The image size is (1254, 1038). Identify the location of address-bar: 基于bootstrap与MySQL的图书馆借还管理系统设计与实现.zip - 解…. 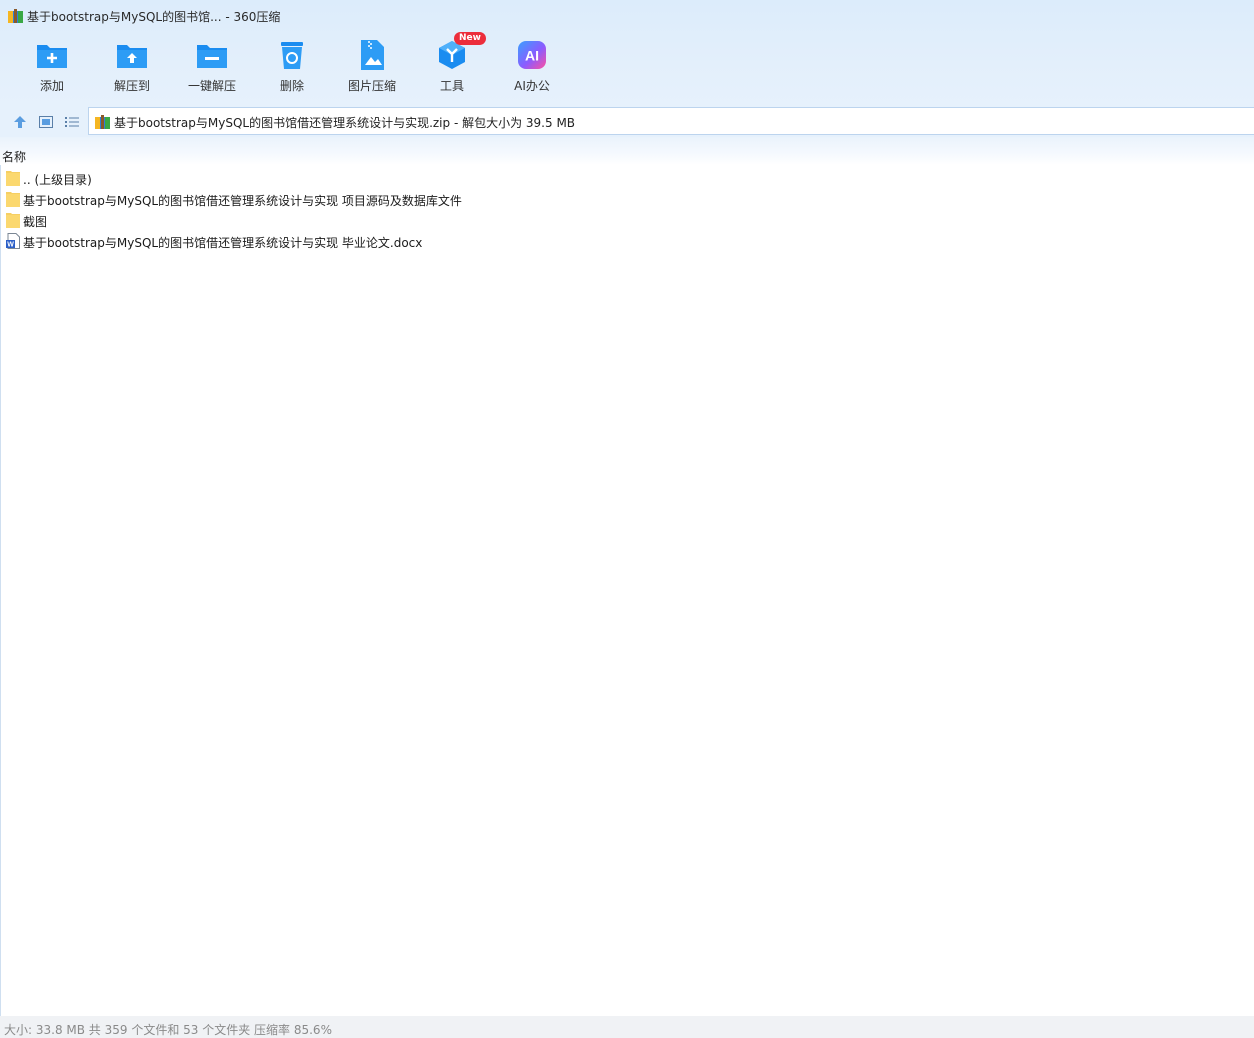
(671, 121).